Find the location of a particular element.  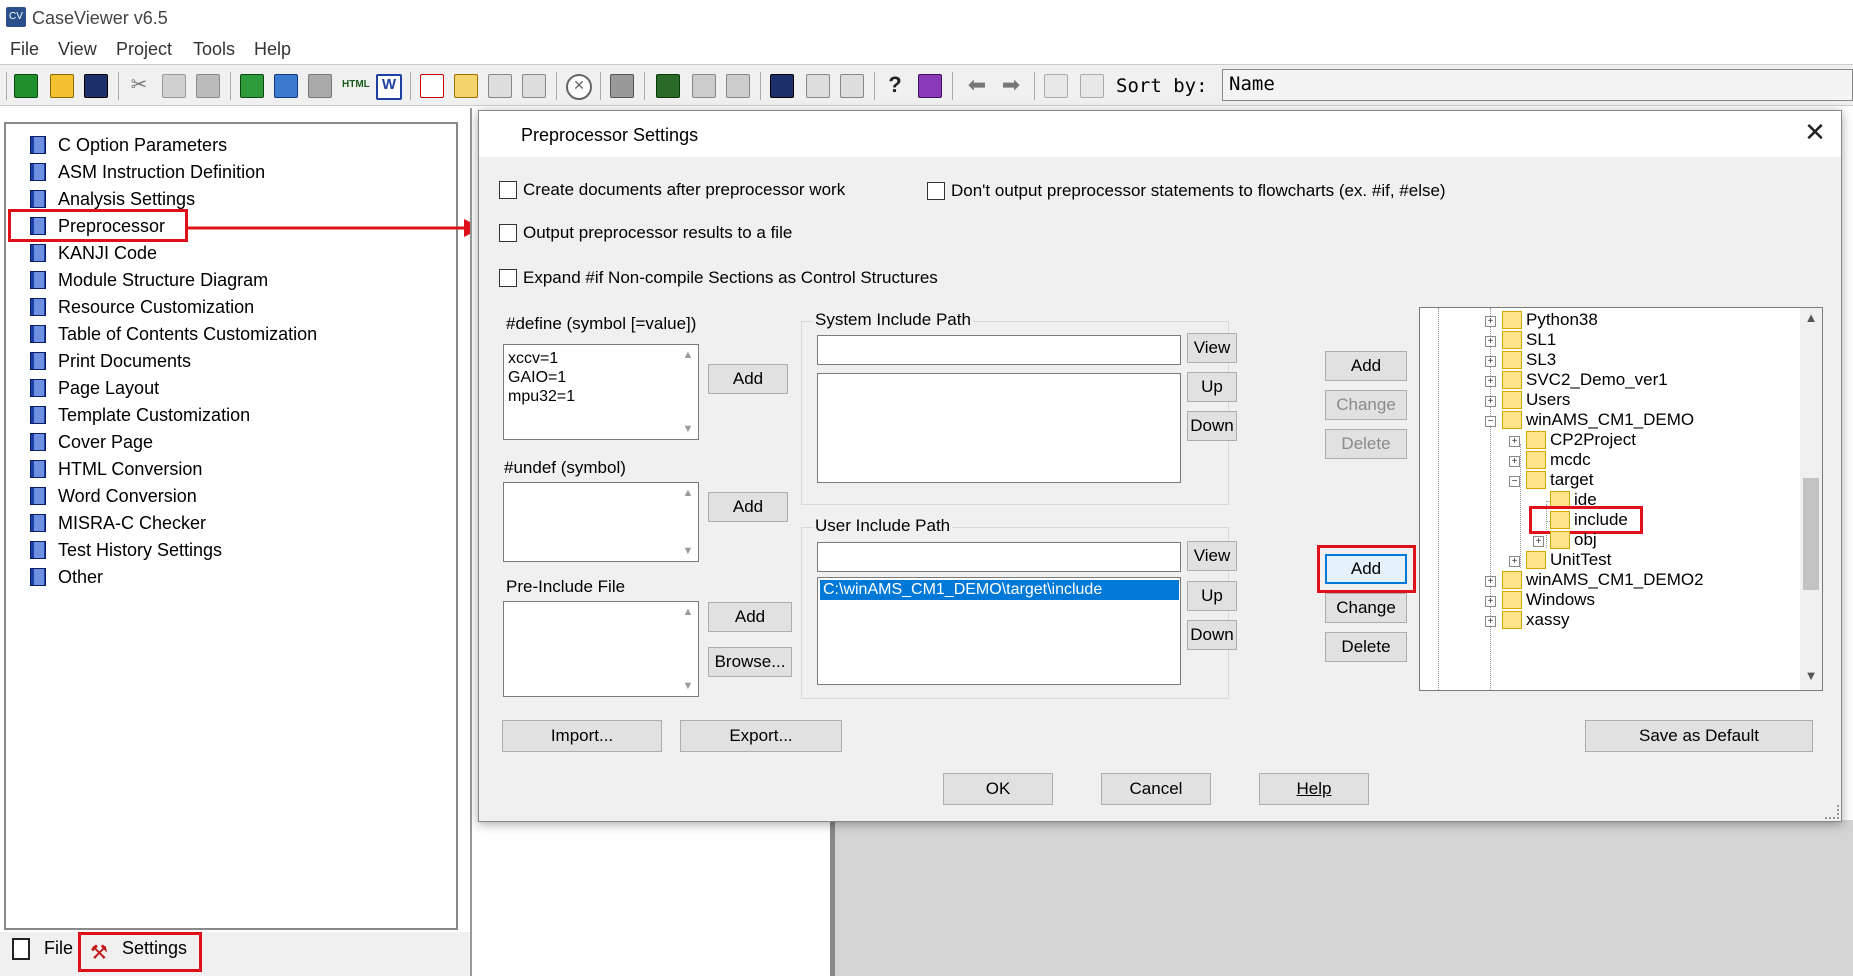

system-include-up-button: Up is located at coordinates (1212, 387).